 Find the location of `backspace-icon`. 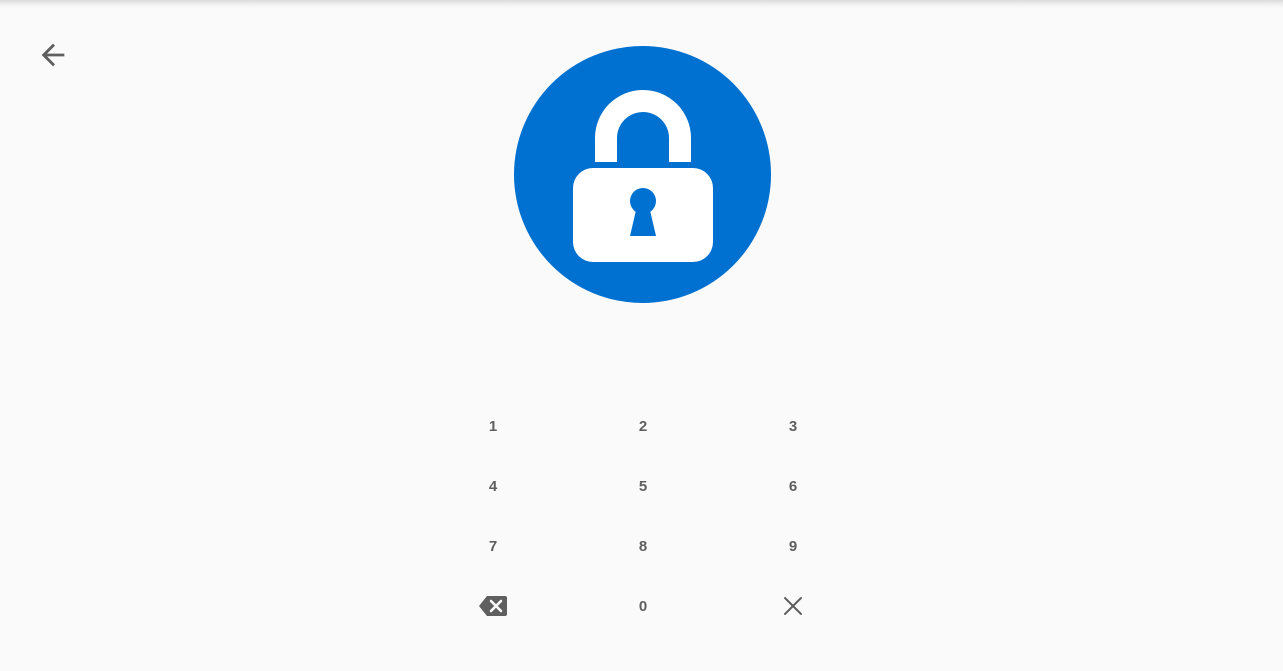

backspace-icon is located at coordinates (493, 606).